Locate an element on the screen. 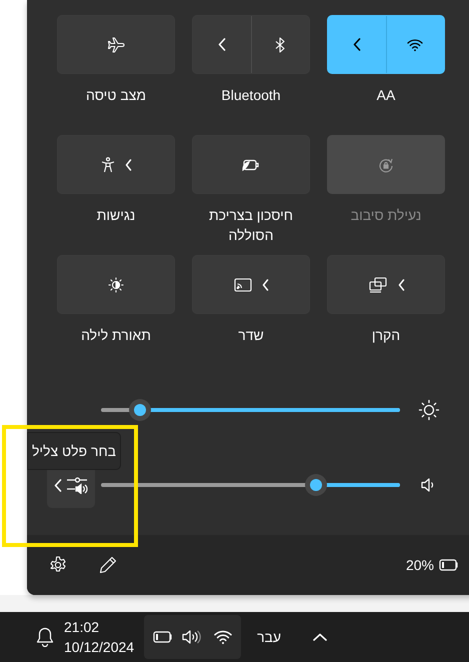  tile-label: שדר is located at coordinates (251, 335).